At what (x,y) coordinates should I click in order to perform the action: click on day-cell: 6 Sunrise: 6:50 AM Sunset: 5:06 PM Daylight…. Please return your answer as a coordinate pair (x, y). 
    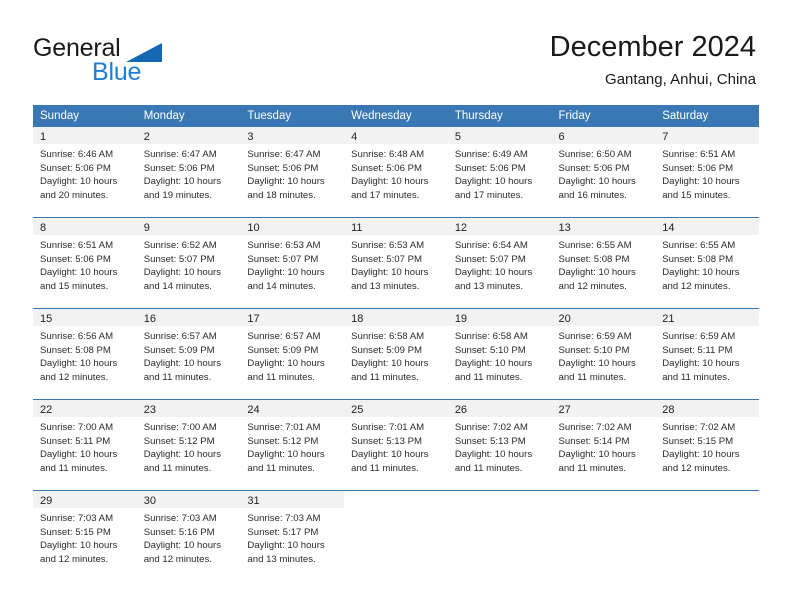
    Looking at the image, I should click on (603, 172).